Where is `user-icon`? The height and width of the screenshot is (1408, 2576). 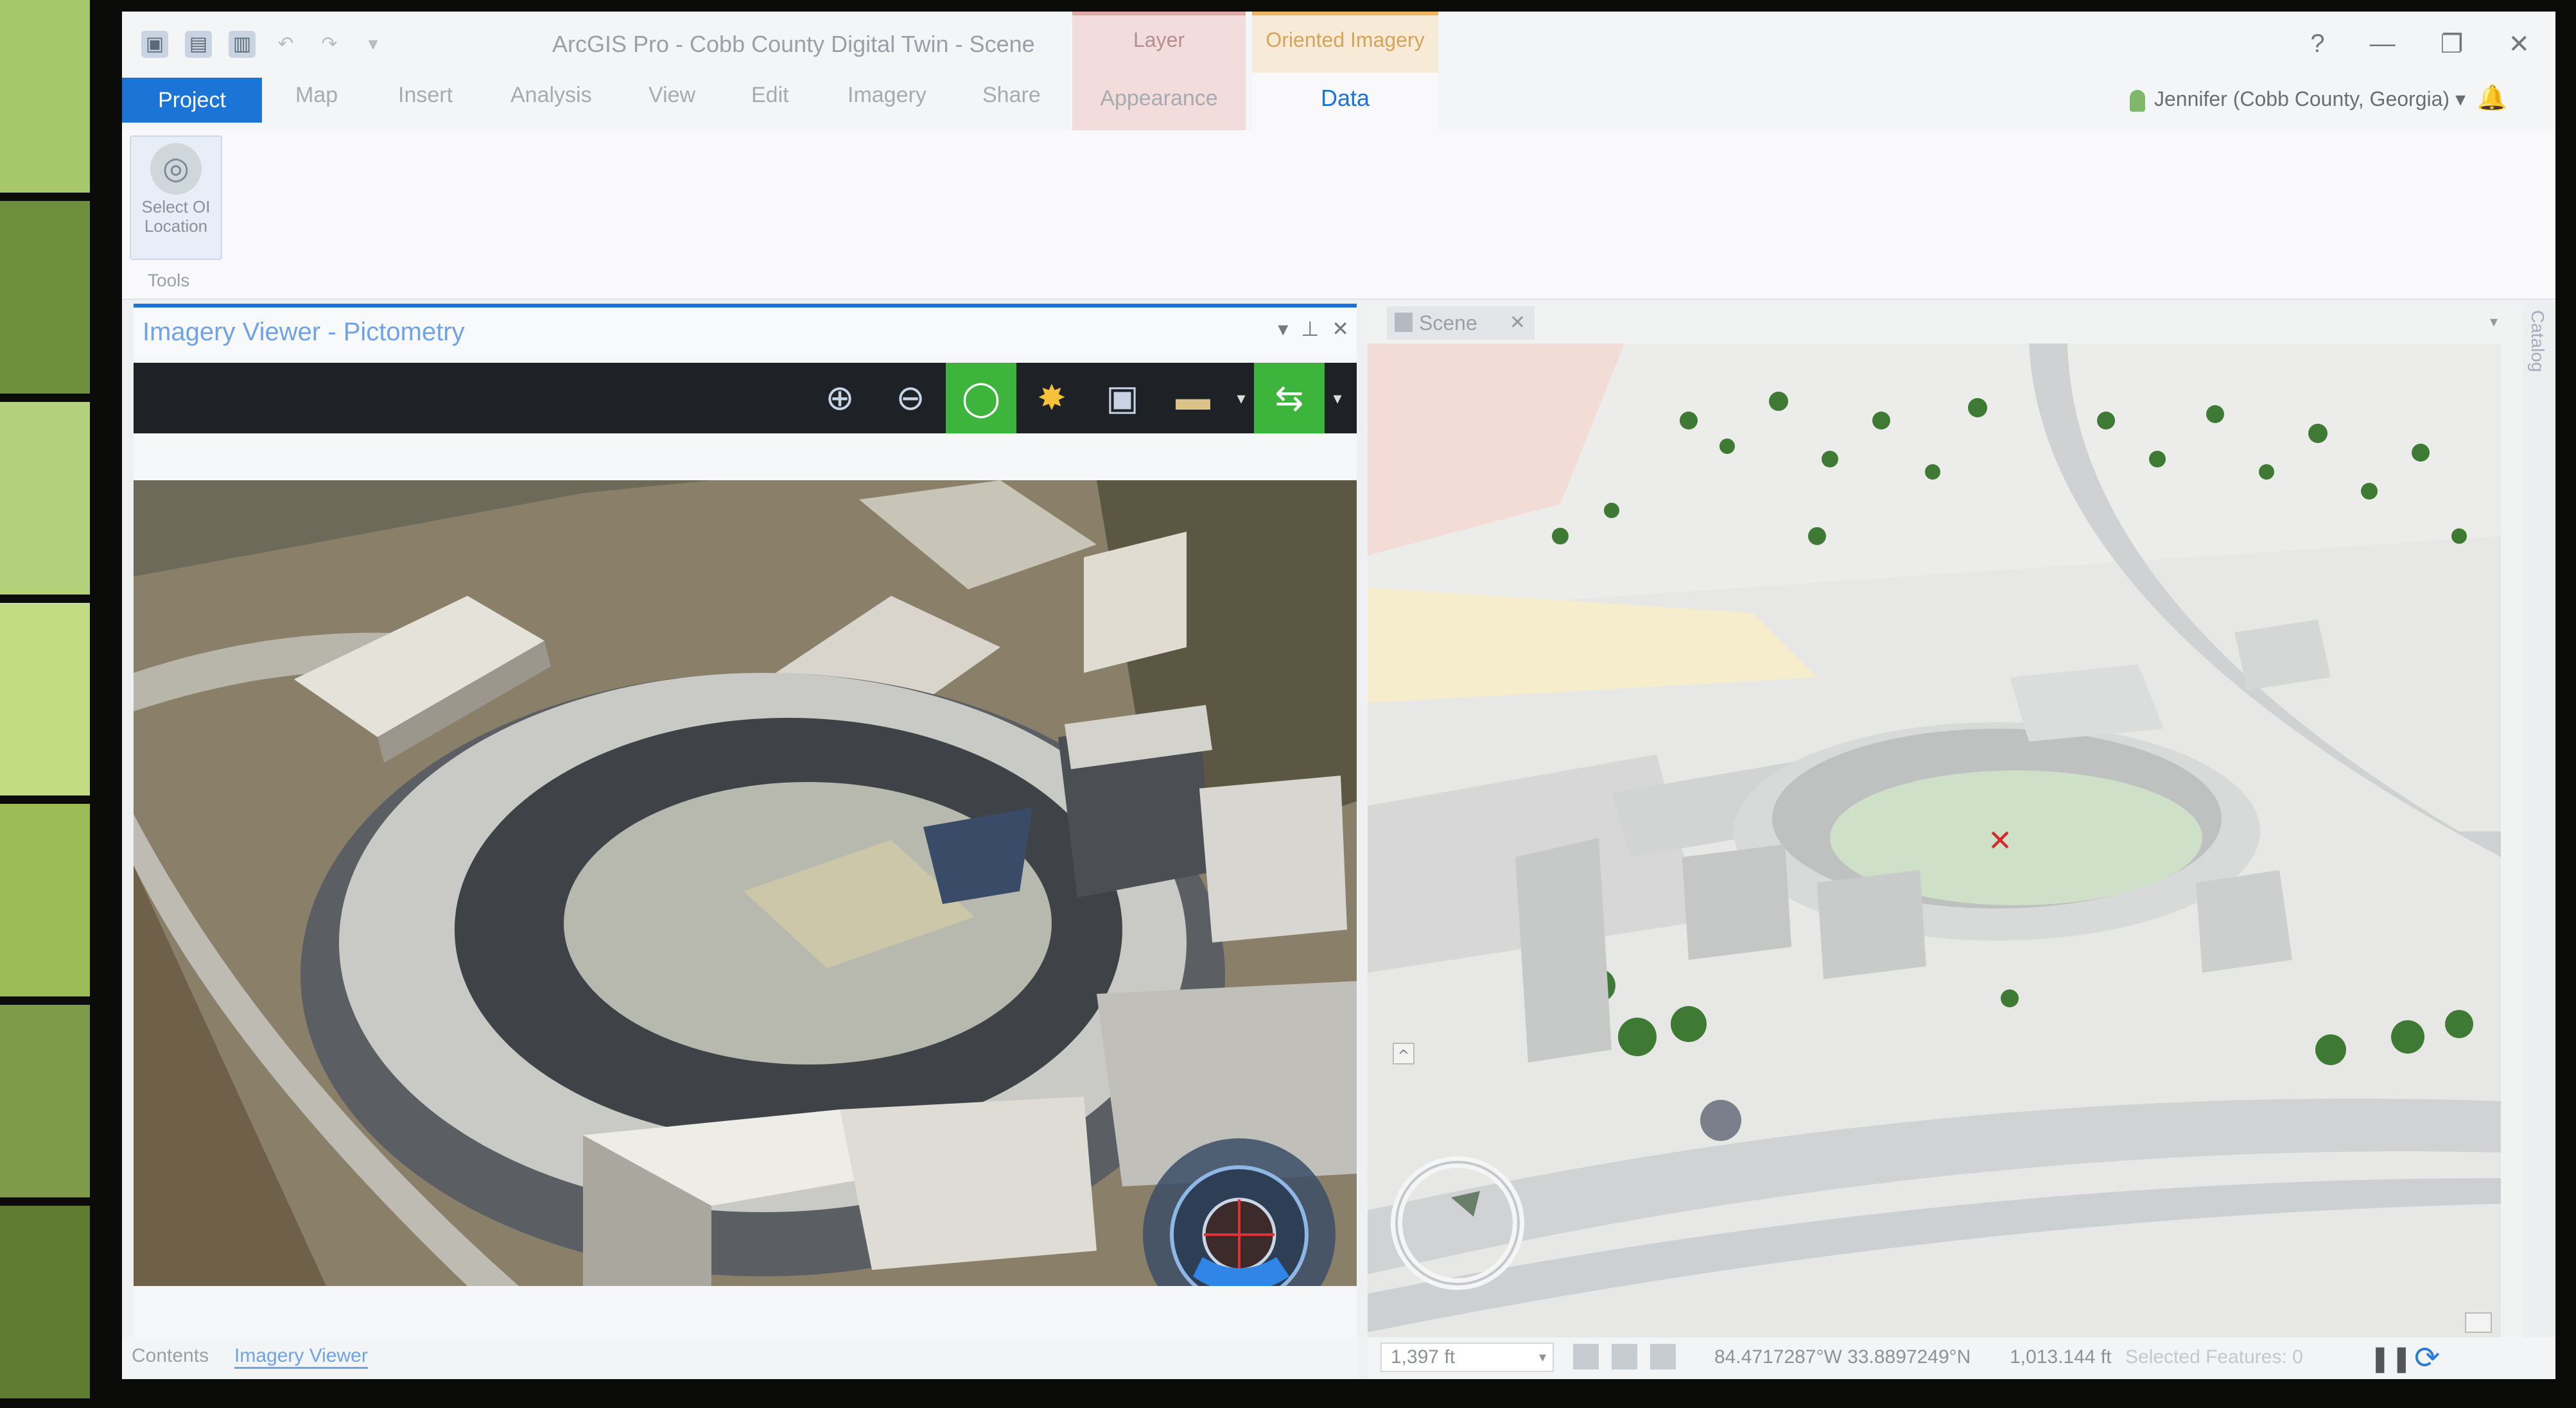
user-icon is located at coordinates (2137, 100).